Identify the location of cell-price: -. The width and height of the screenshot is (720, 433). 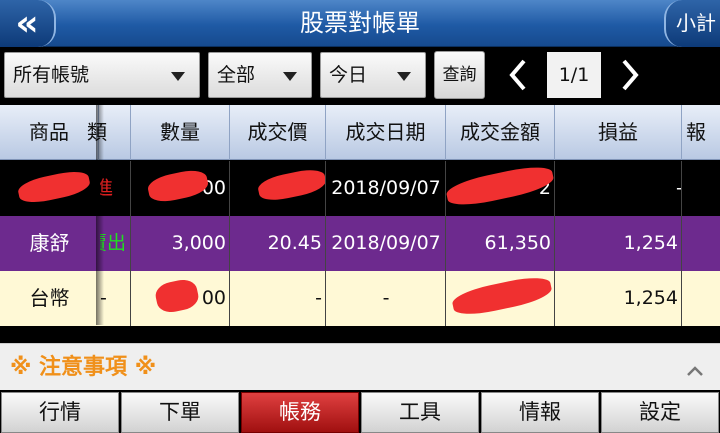
(318, 298).